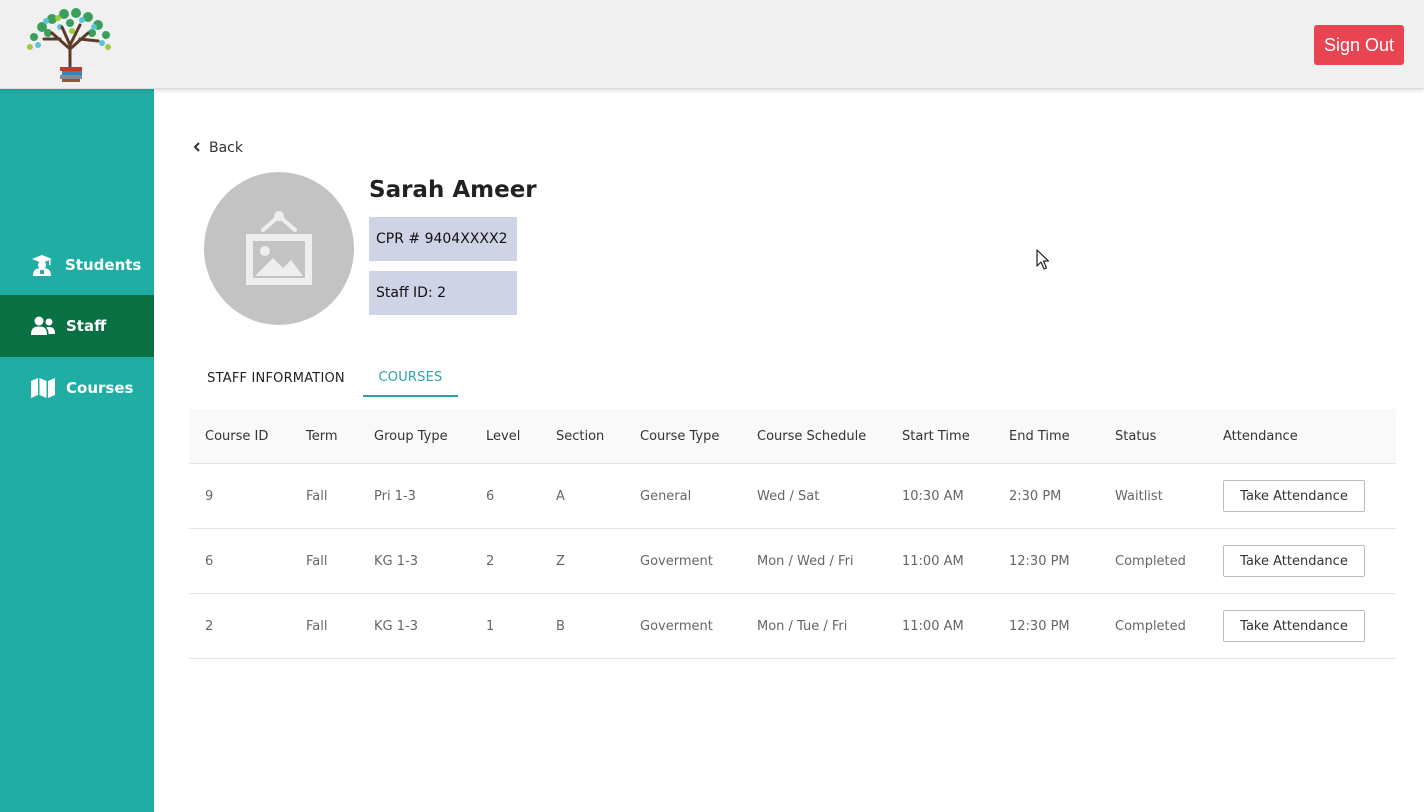  I want to click on back-label: Back, so click(226, 148).